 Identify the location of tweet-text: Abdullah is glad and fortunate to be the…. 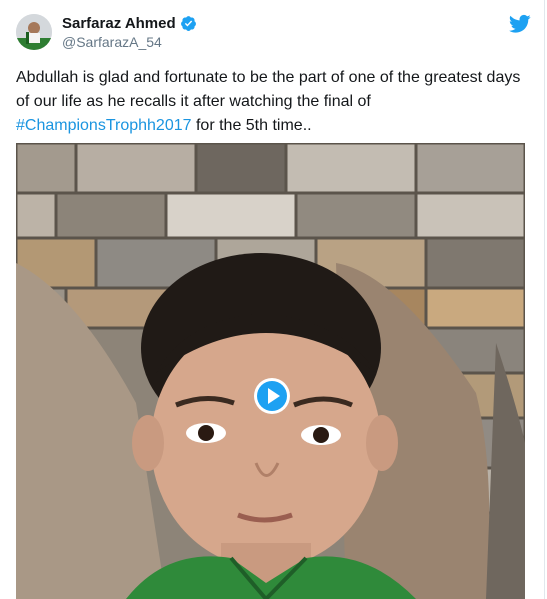
(273, 102).